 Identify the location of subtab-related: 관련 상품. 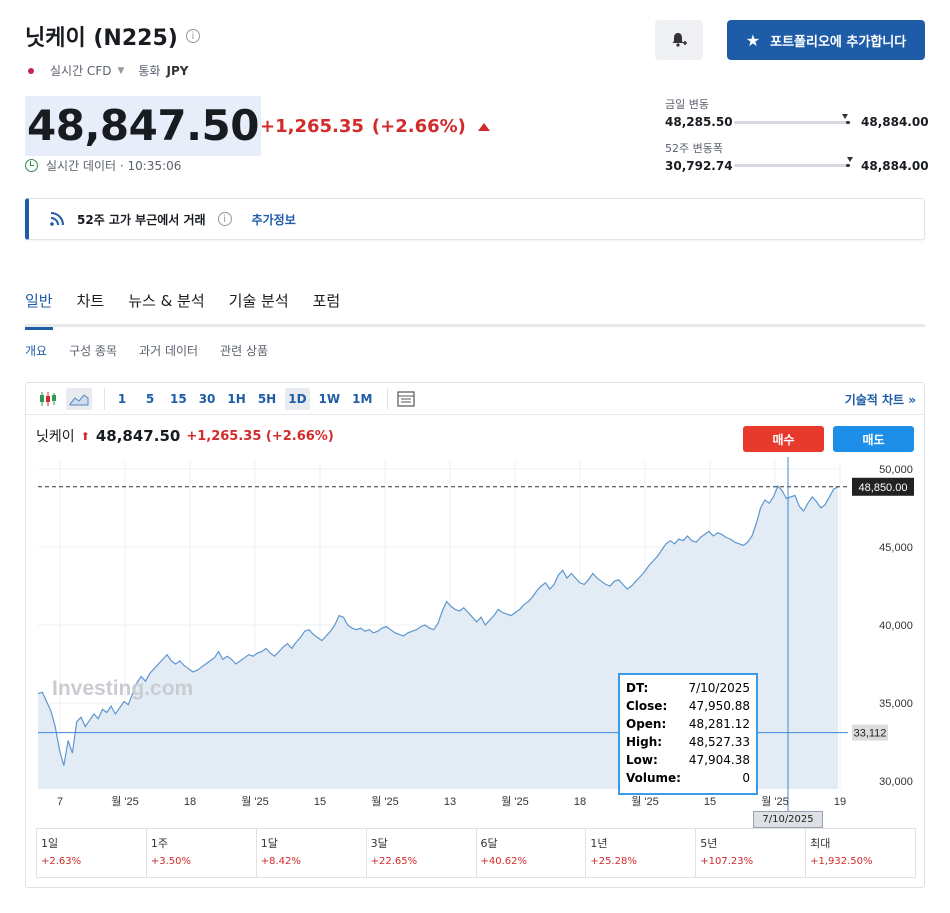
(244, 350).